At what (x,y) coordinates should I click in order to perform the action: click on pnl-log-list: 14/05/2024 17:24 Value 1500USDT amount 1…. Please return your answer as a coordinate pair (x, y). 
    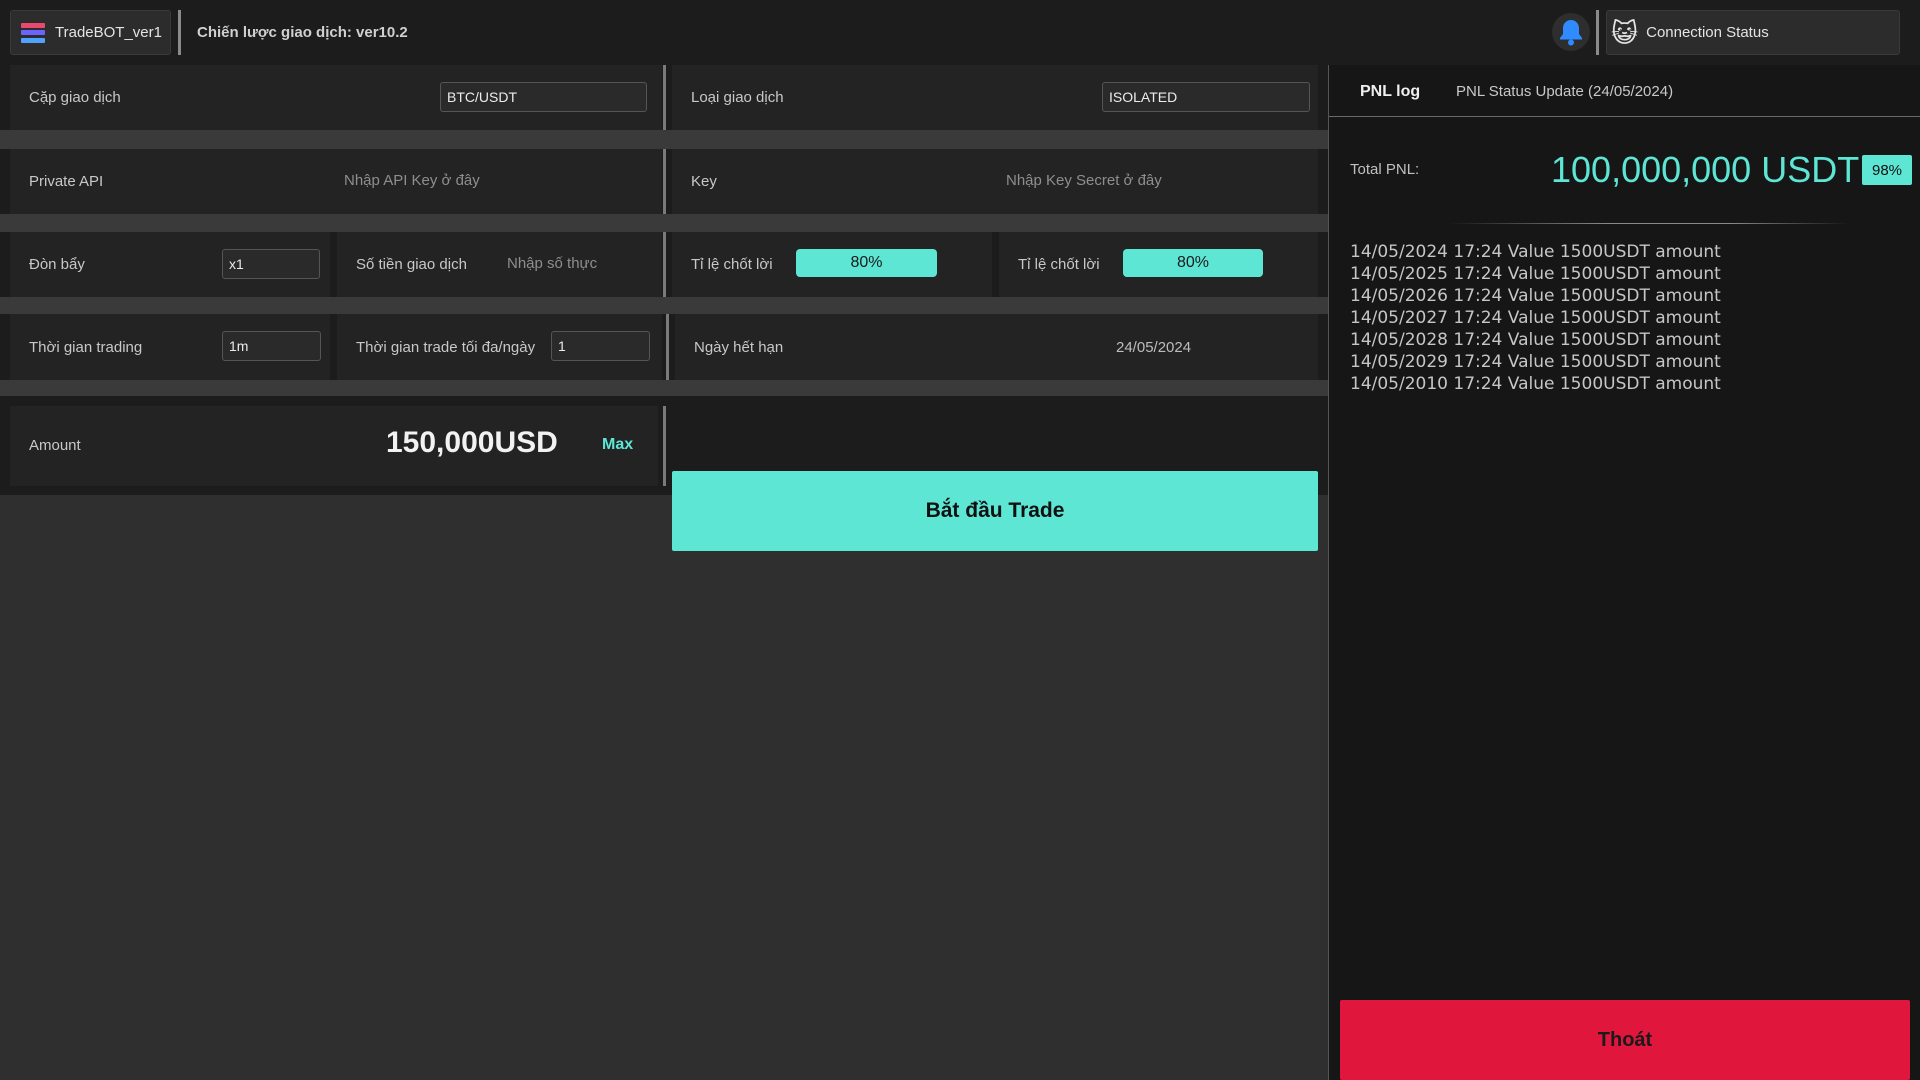
    Looking at the image, I should click on (1535, 318).